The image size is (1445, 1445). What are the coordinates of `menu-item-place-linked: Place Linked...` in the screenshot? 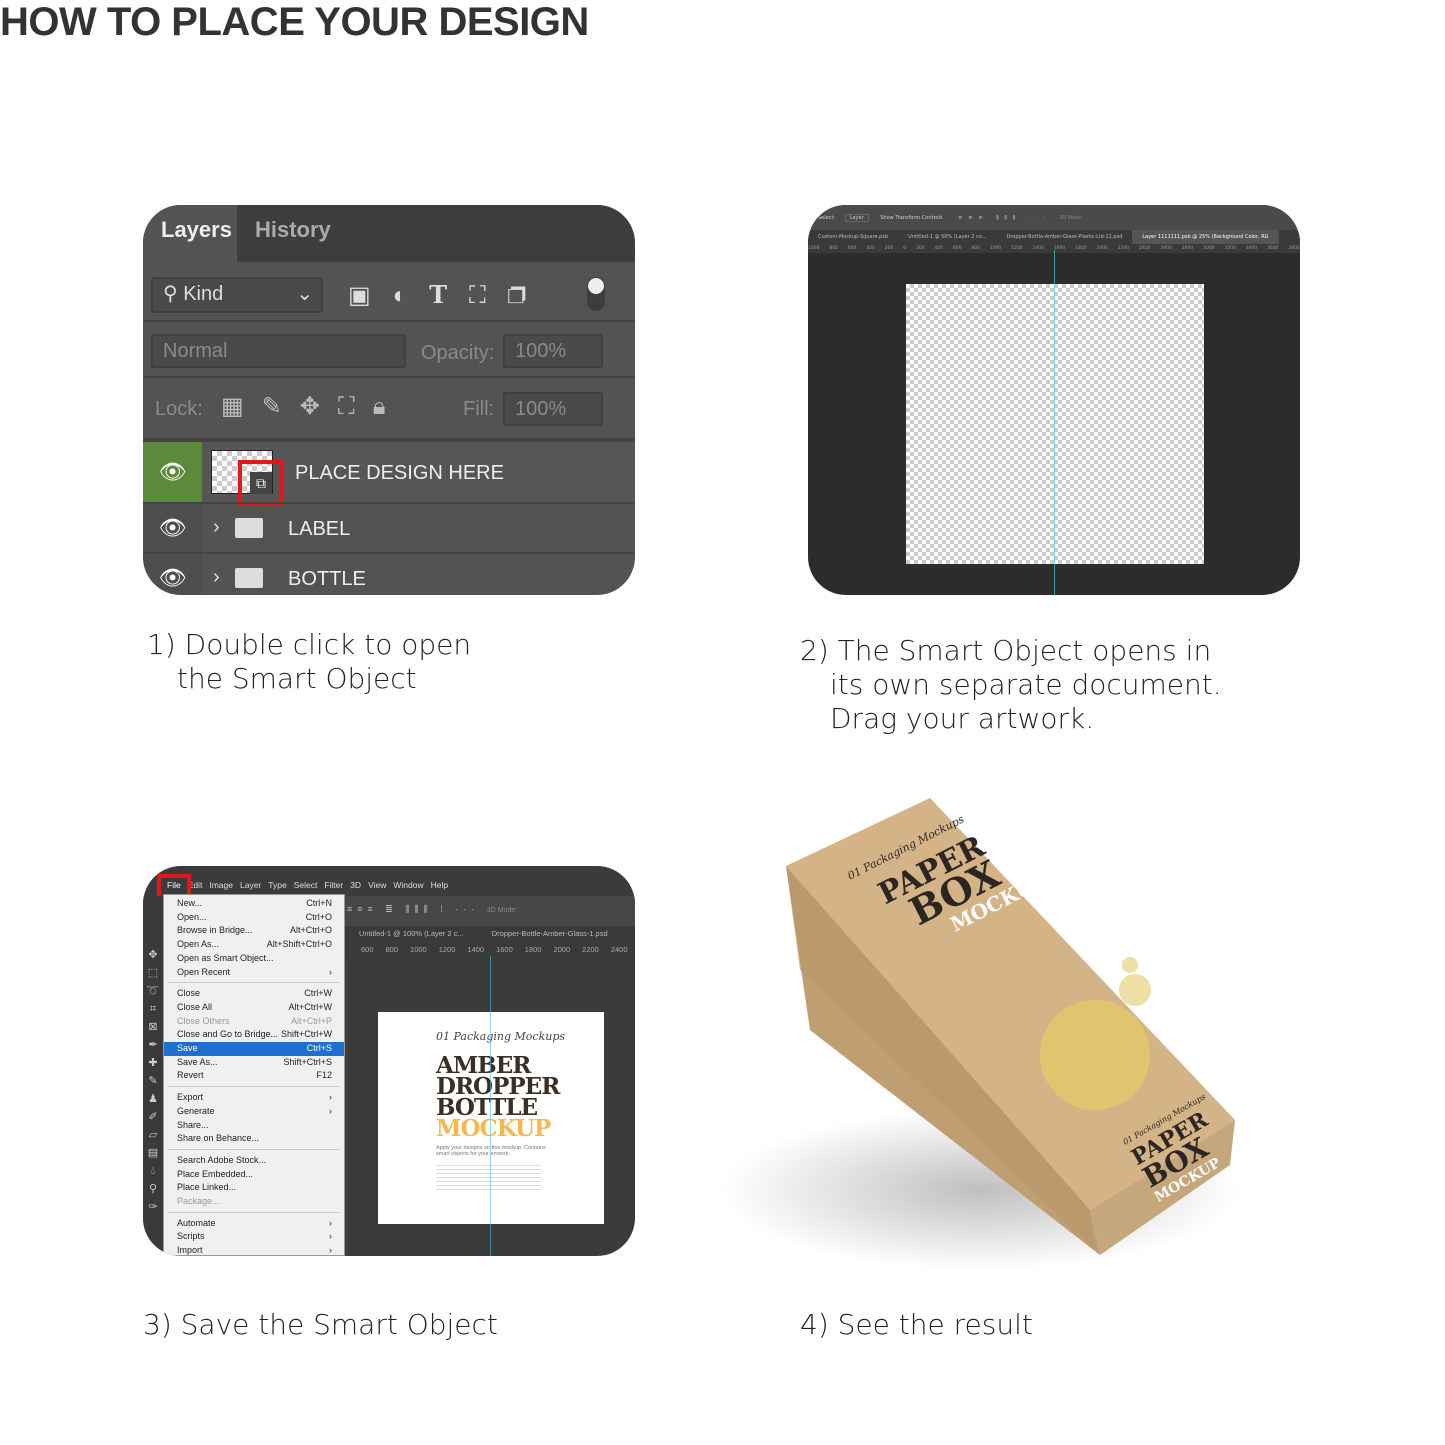 It's located at (254, 1188).